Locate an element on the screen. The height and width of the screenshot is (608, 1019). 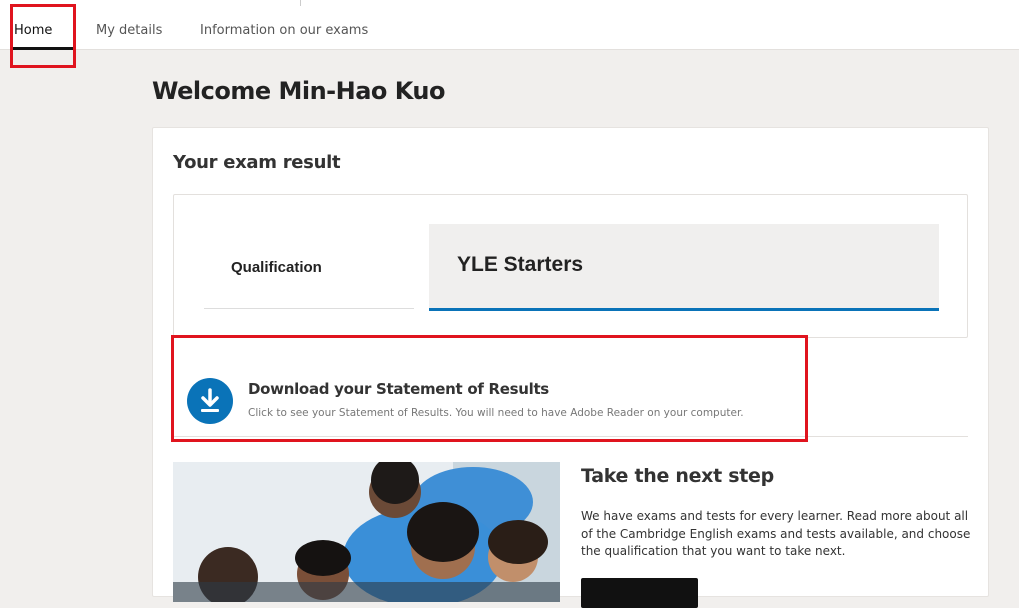
qualification-value: YLE Starters is located at coordinates (520, 264).